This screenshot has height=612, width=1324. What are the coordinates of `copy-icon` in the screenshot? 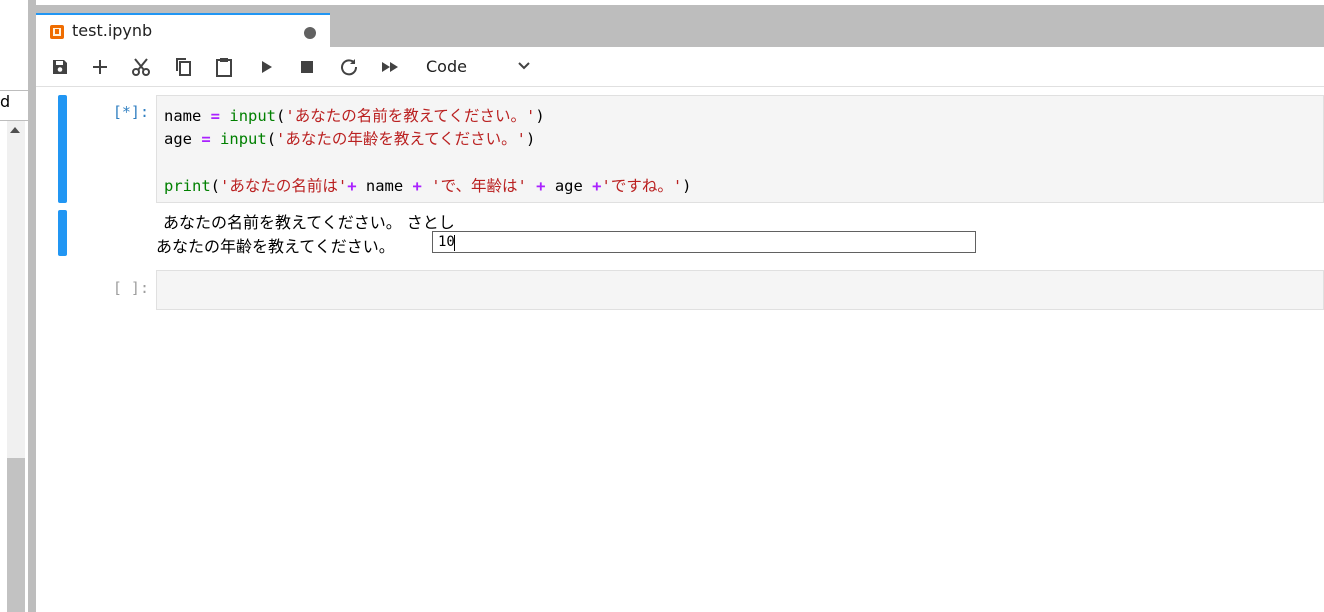 It's located at (183, 67).